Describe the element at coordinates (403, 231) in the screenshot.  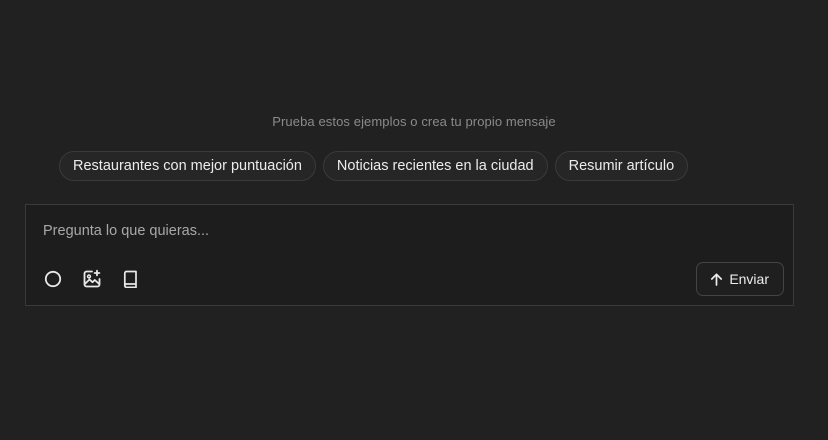
I see `prompt-input` at that location.